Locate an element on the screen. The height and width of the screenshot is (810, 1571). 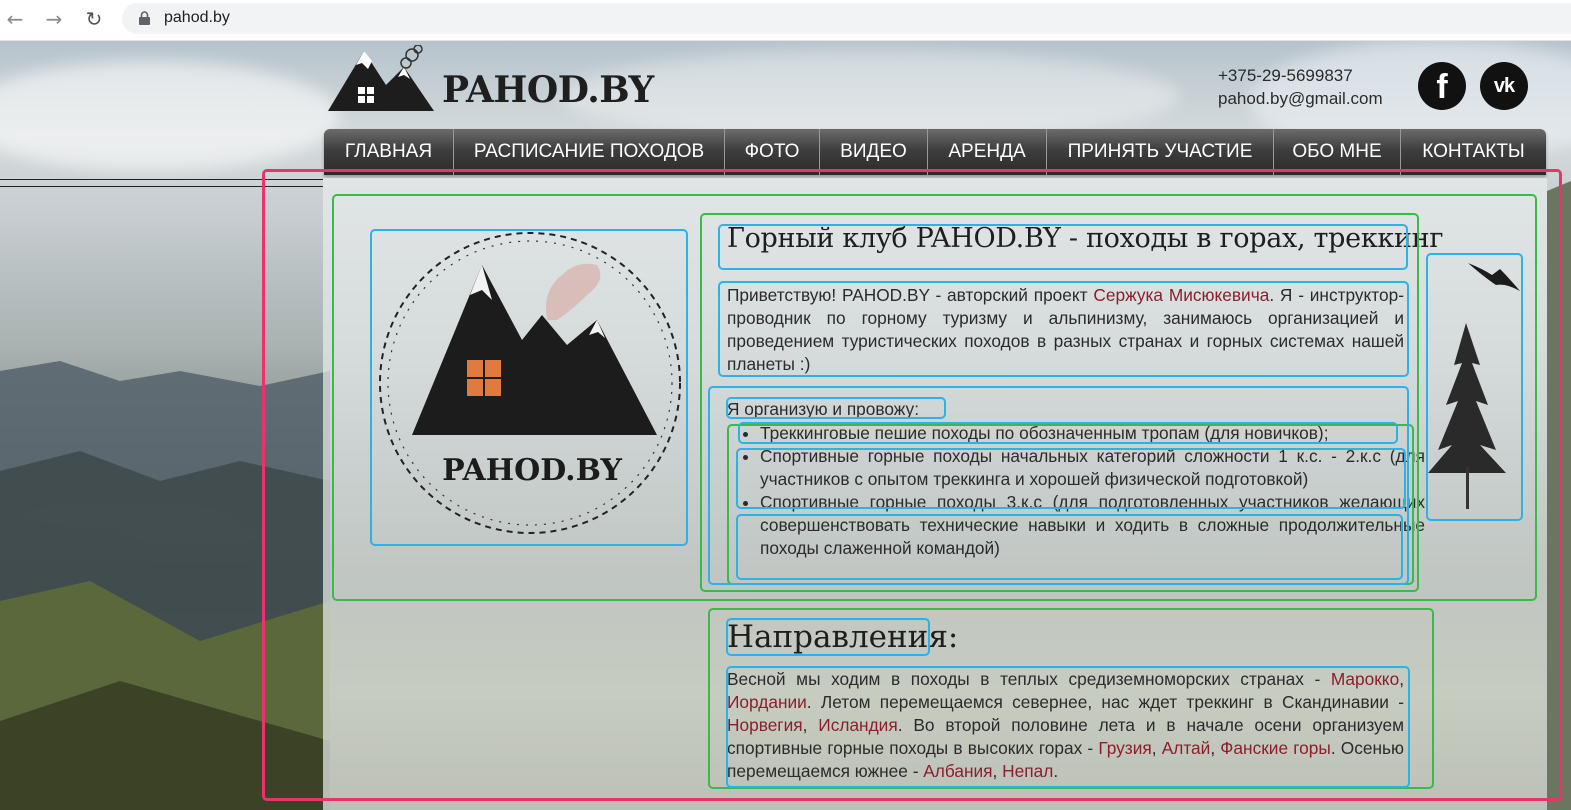
menu-item-photo: ФОТО is located at coordinates (772, 152).